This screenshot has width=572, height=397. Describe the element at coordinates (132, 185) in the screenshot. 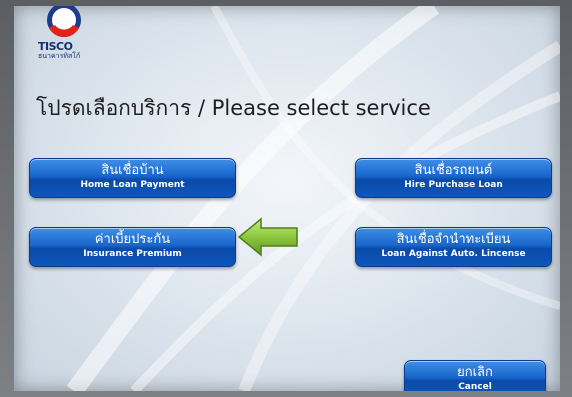

I see `home-loan-label-en: Home Loan Payment` at that location.